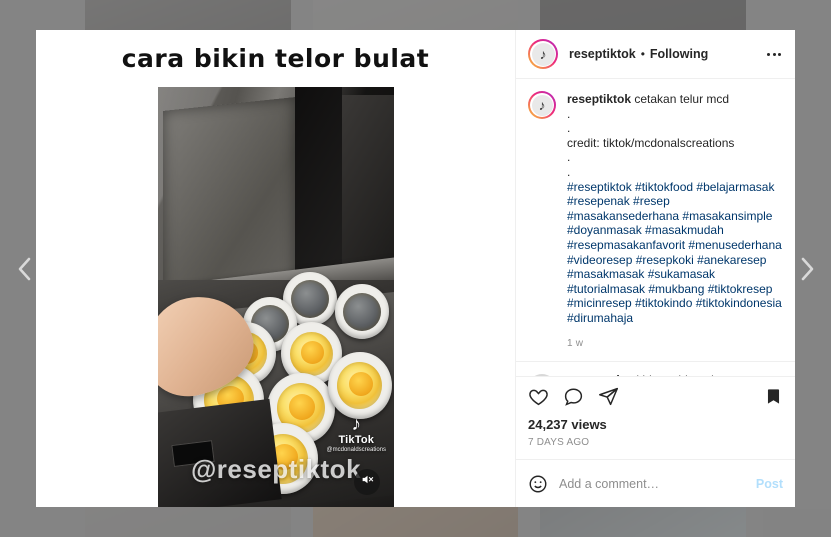  I want to click on post-timestamp: 7 DAYS AGO, so click(559, 442).